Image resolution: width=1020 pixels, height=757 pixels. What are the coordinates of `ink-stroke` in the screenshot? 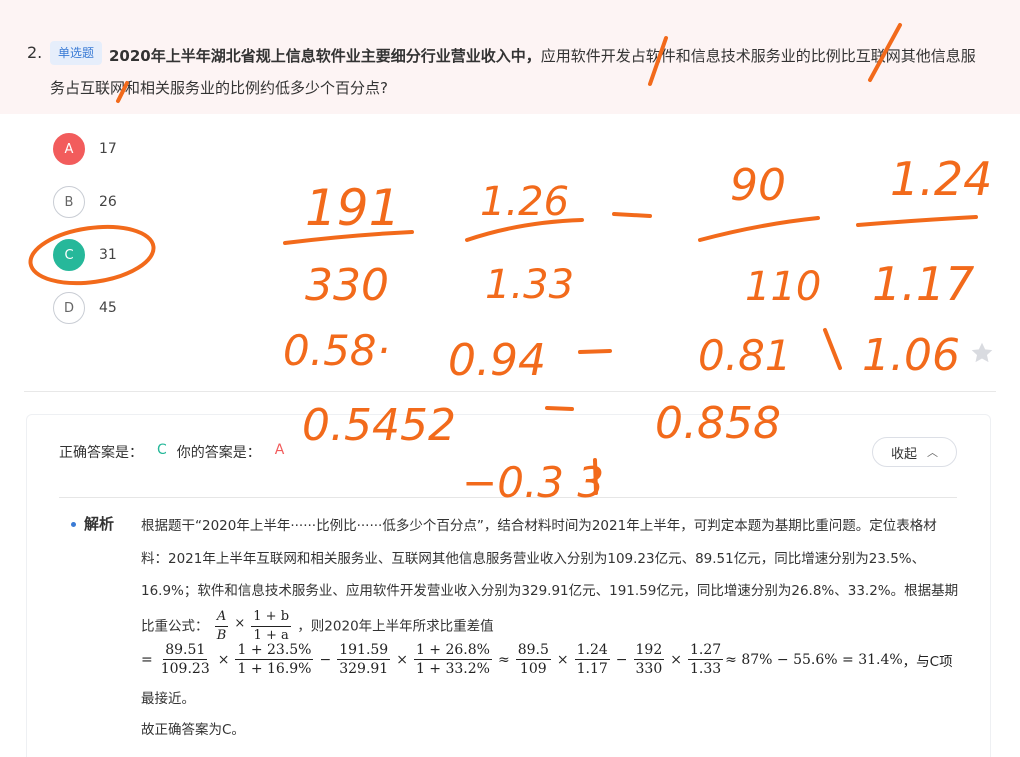 It's located at (832, 349).